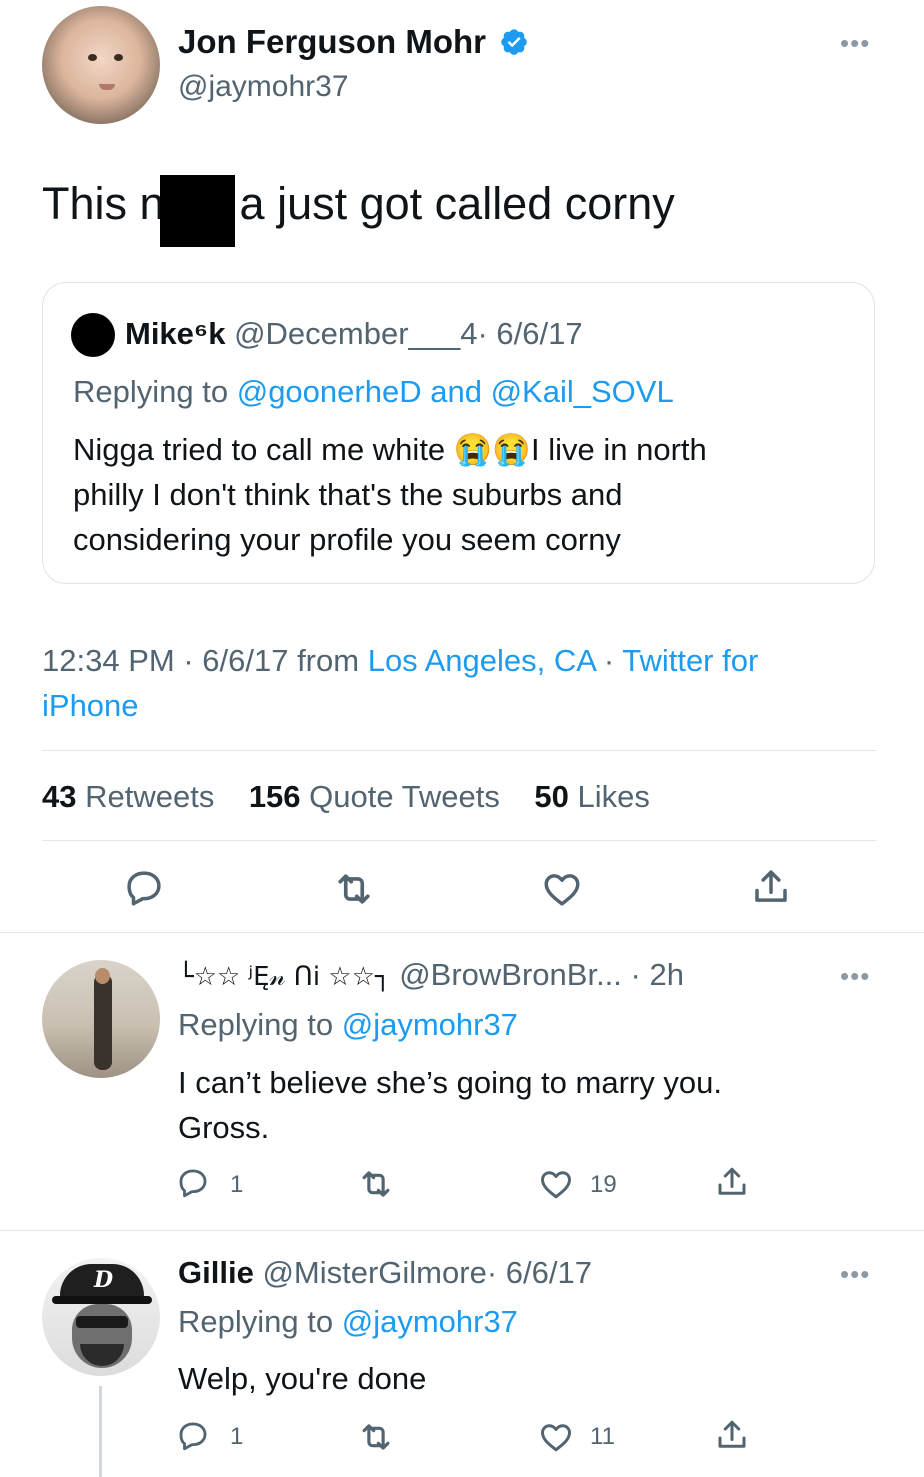 Image resolution: width=924 pixels, height=1477 pixels. I want to click on reply2-reply-to-link: @jaymohr37, so click(430, 1321).